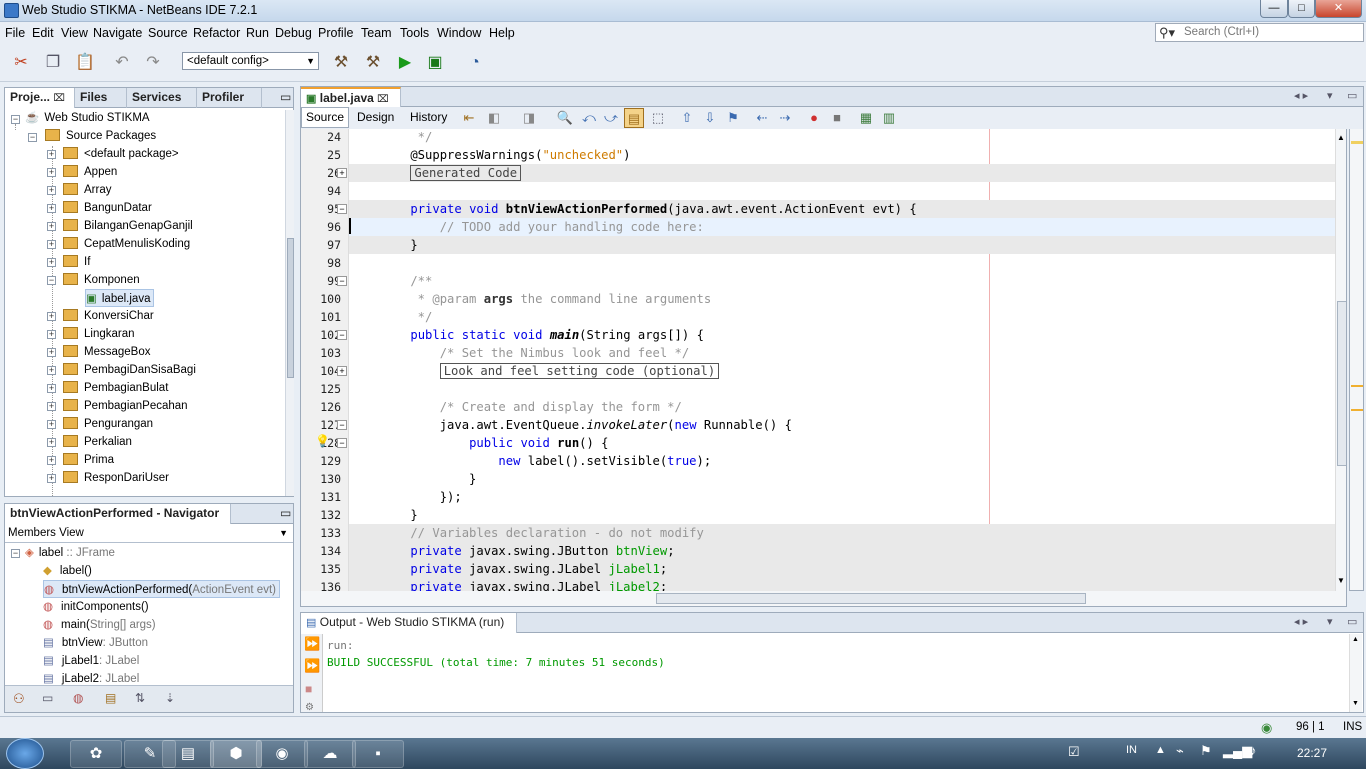 The image size is (1366, 769). I want to click on taskbar-netbeans-icon: ⬢, so click(236, 754).